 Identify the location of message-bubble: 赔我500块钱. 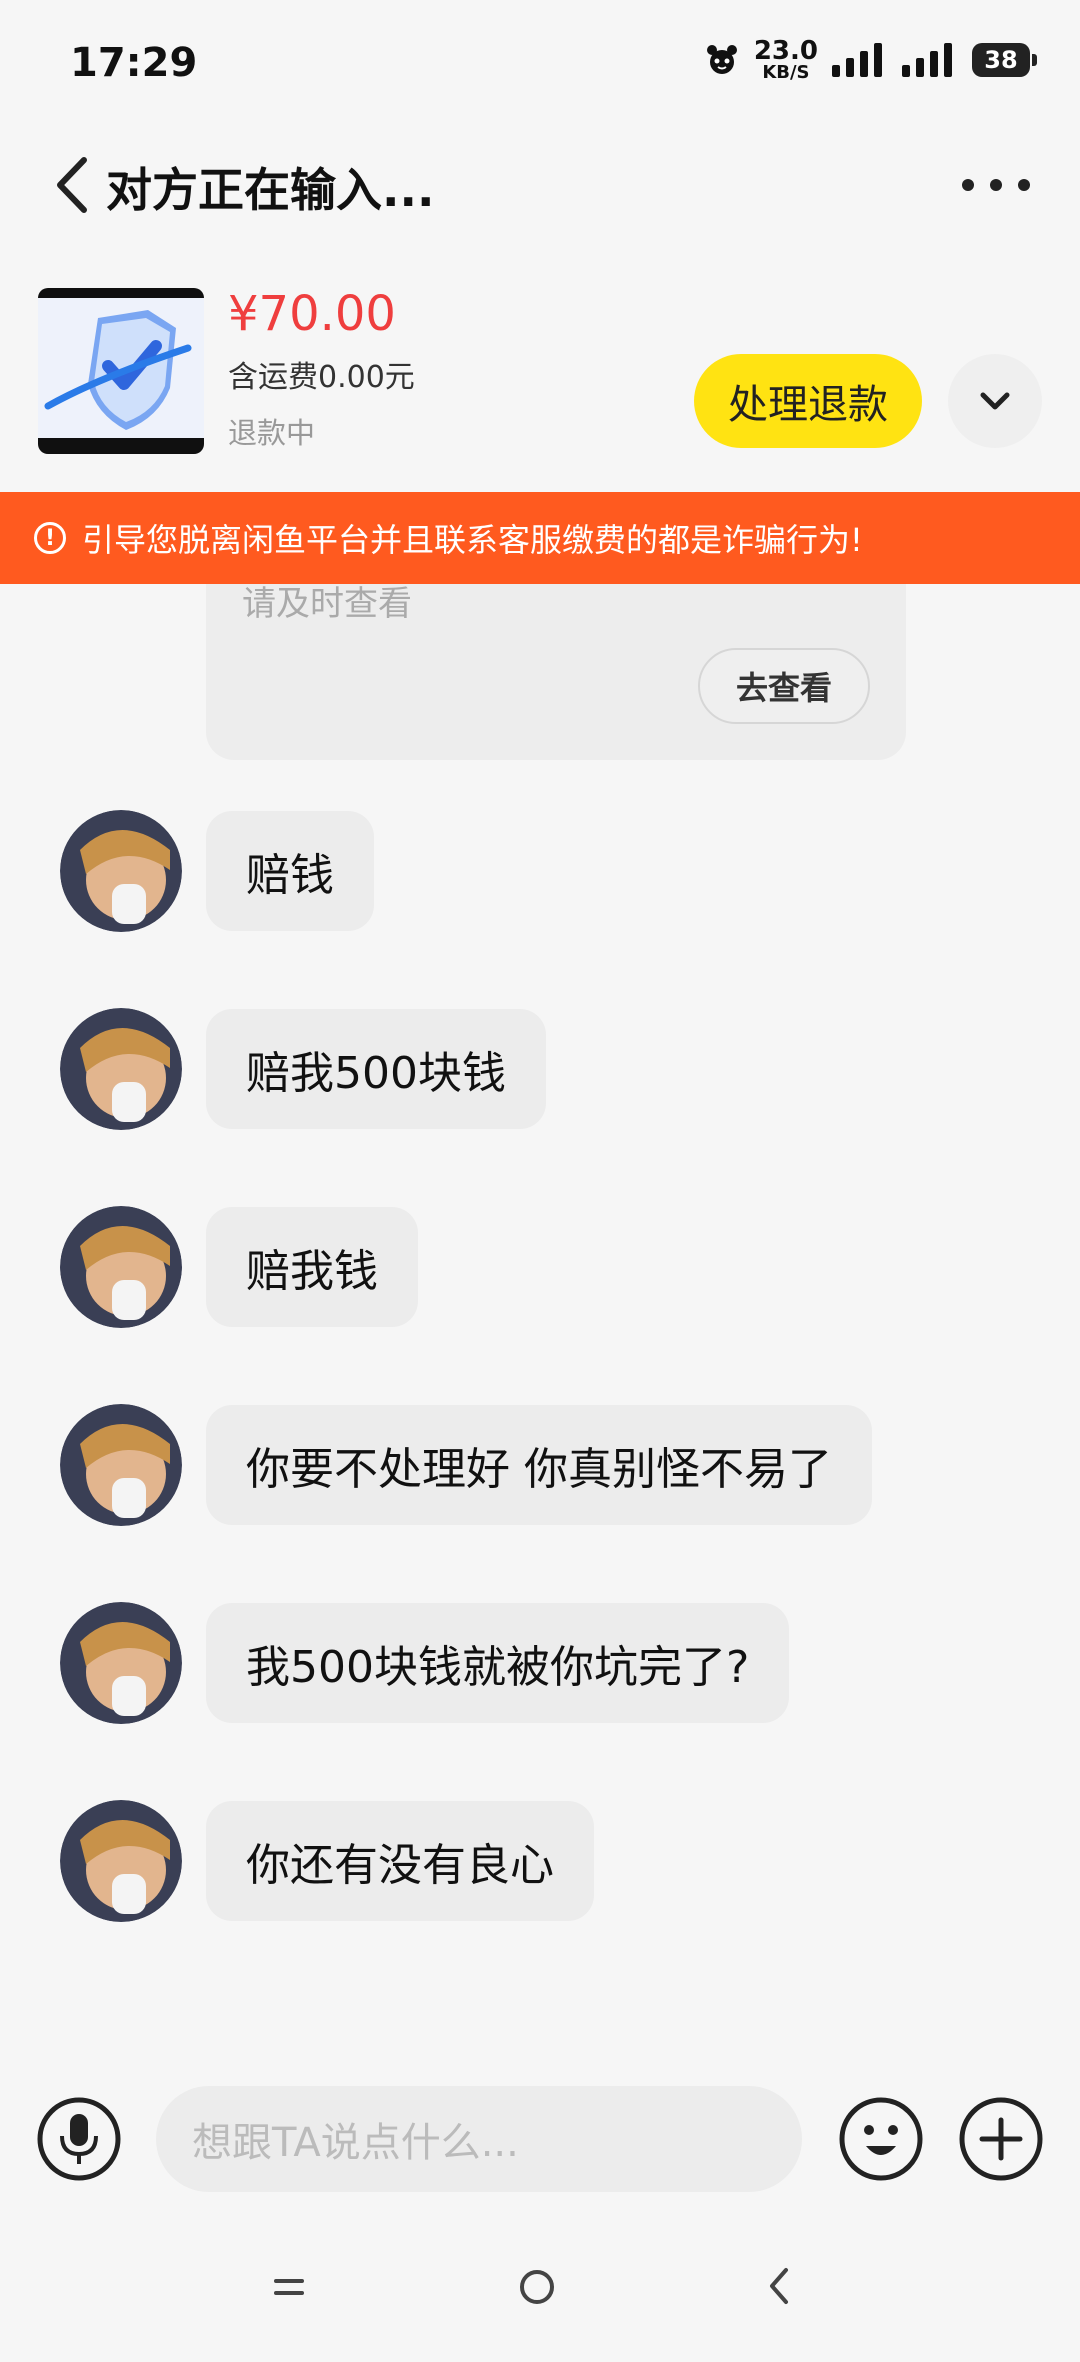
(376, 1069).